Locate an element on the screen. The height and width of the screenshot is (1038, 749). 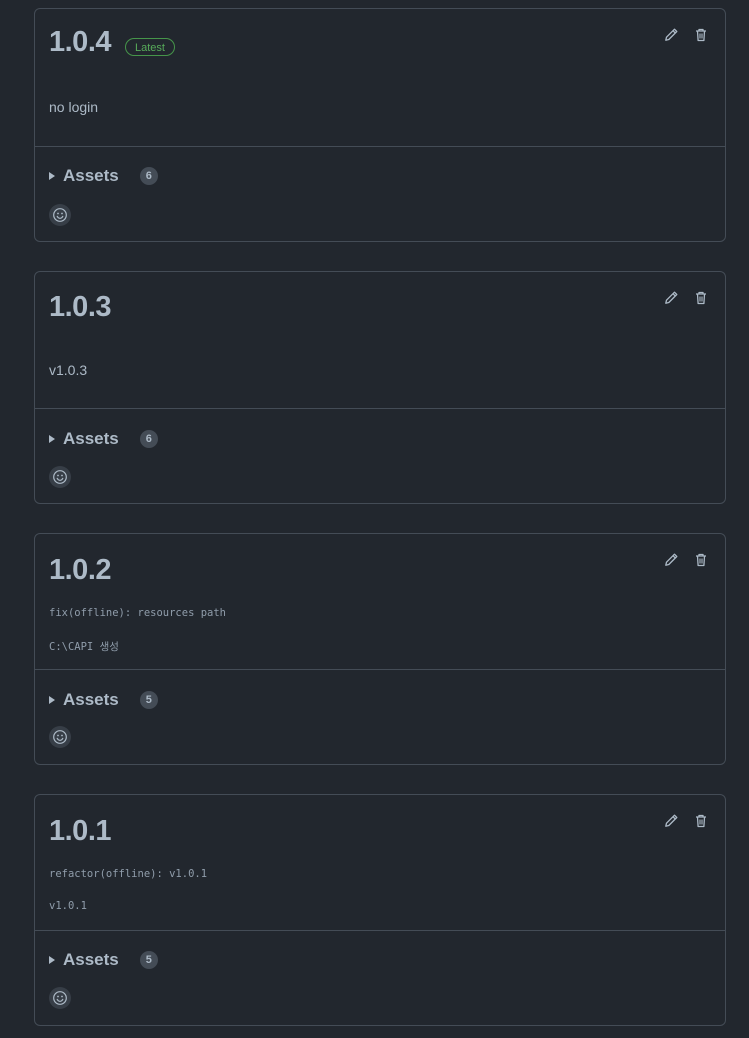
release-header: 1.0.1 refactor(offline): v1.0.1 v1.0.1 is located at coordinates (380, 863).